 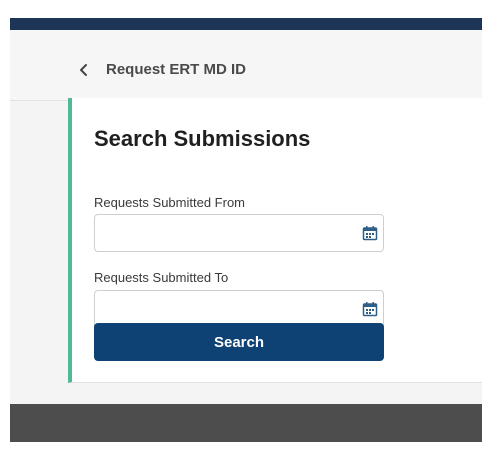 I want to click on to-date-label: Requests Submitted To, so click(x=161, y=277).